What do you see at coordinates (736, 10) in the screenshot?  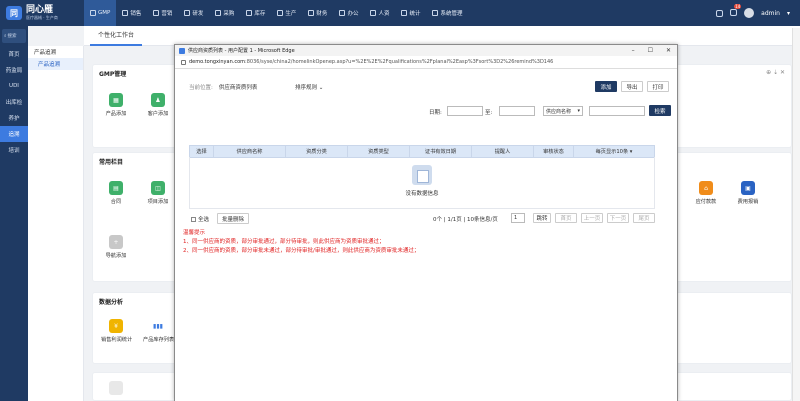 I see `bell-button: 14` at bounding box center [736, 10].